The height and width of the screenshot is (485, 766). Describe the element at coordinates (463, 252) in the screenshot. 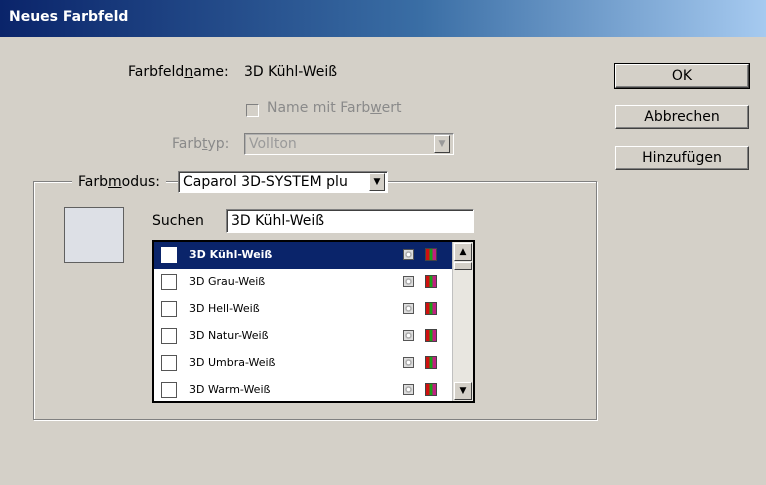

I see `scroll-up-arrow-icon: ▲` at that location.